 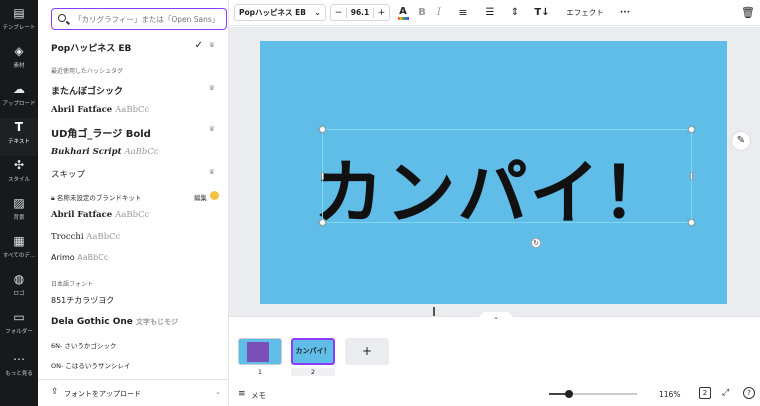 I want to click on font-item: Arimo AaBbCc, so click(x=136, y=257).